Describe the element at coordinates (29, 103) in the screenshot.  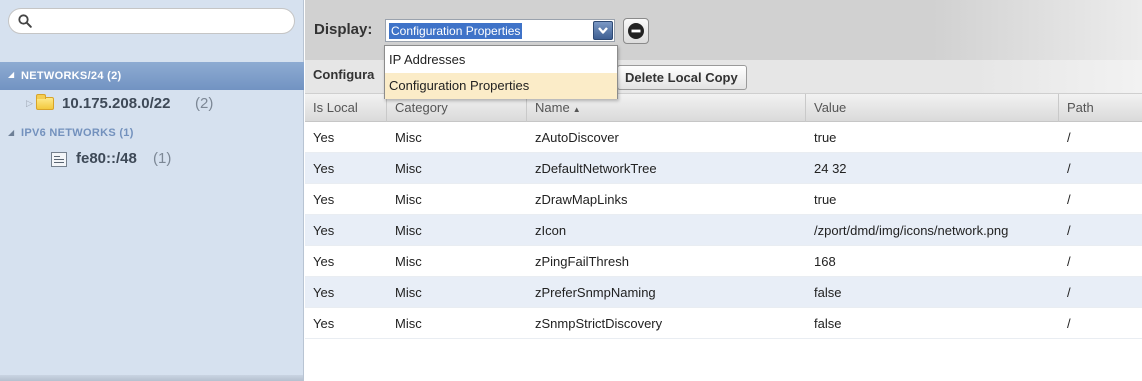
I see `collapsed-arrow-icon: ▷` at that location.